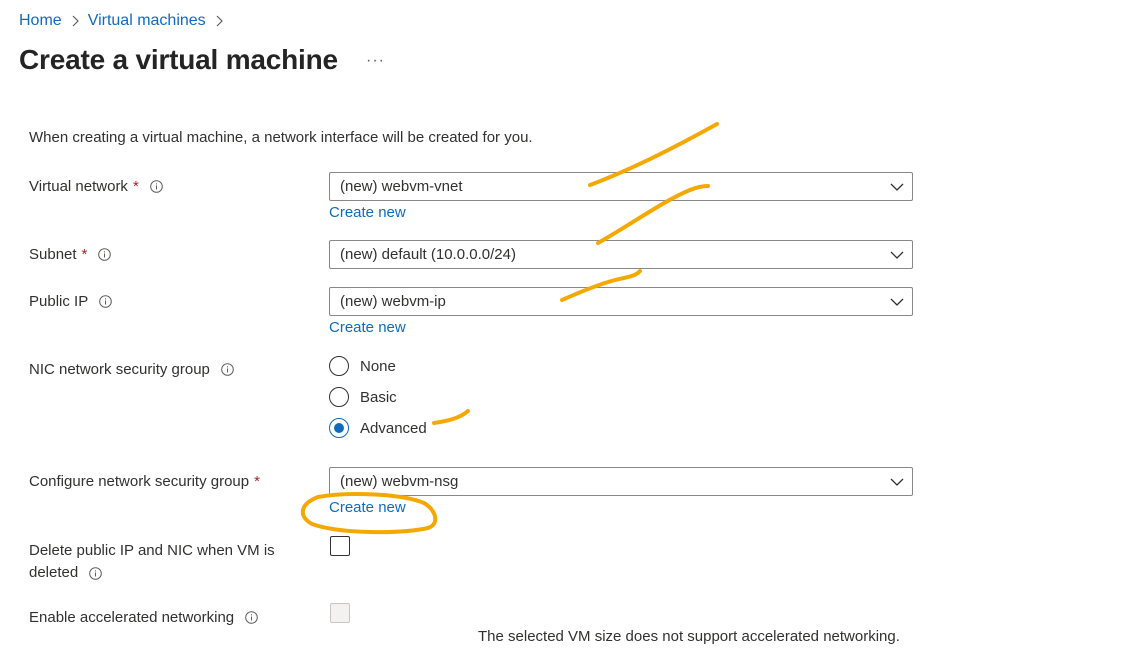  Describe the element at coordinates (340, 613) in the screenshot. I see `accelerated-networking-checkbox` at that location.